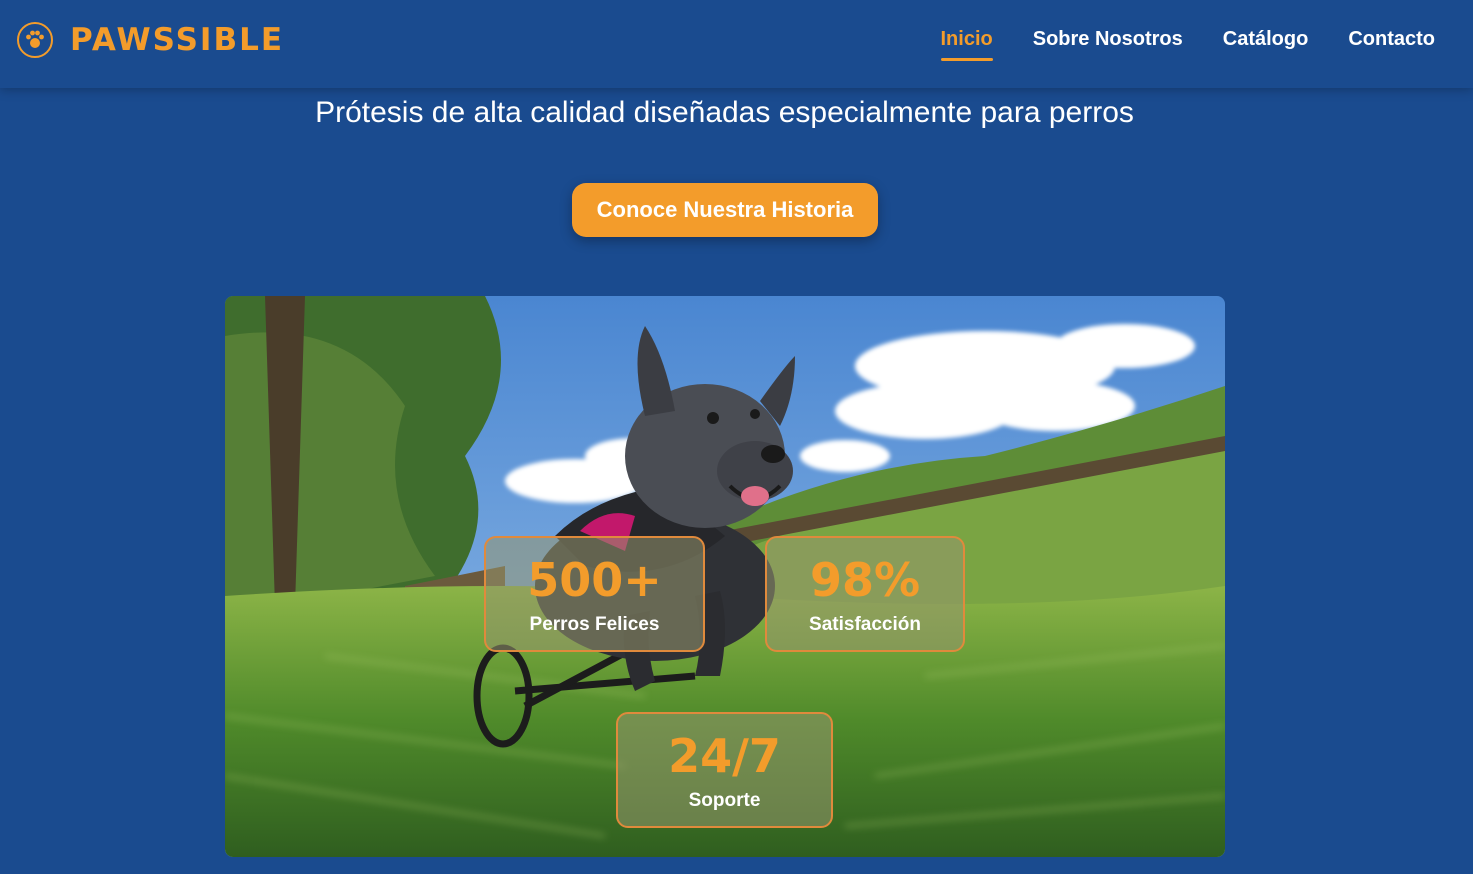  Describe the element at coordinates (725, 210) in the screenshot. I see `cta-button: Conoce Nuestra Historia` at that location.